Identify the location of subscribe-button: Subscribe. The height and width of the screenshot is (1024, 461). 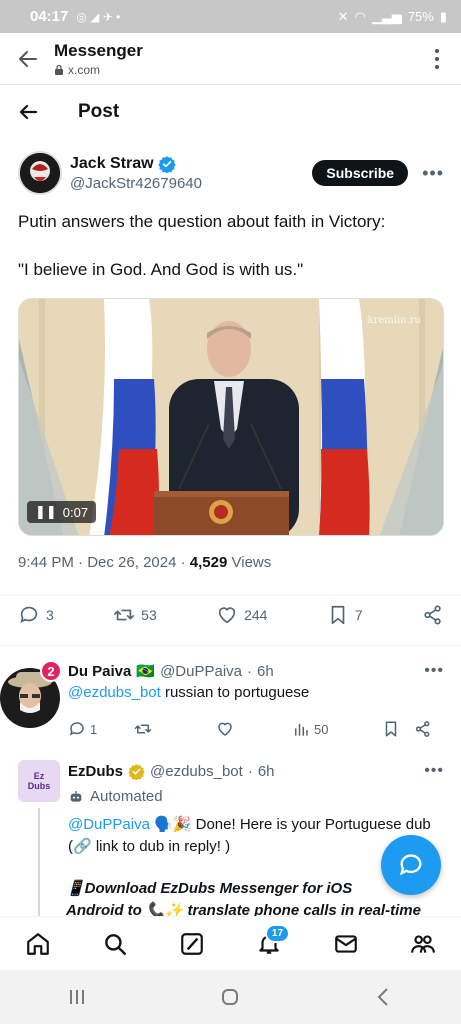
(360, 173).